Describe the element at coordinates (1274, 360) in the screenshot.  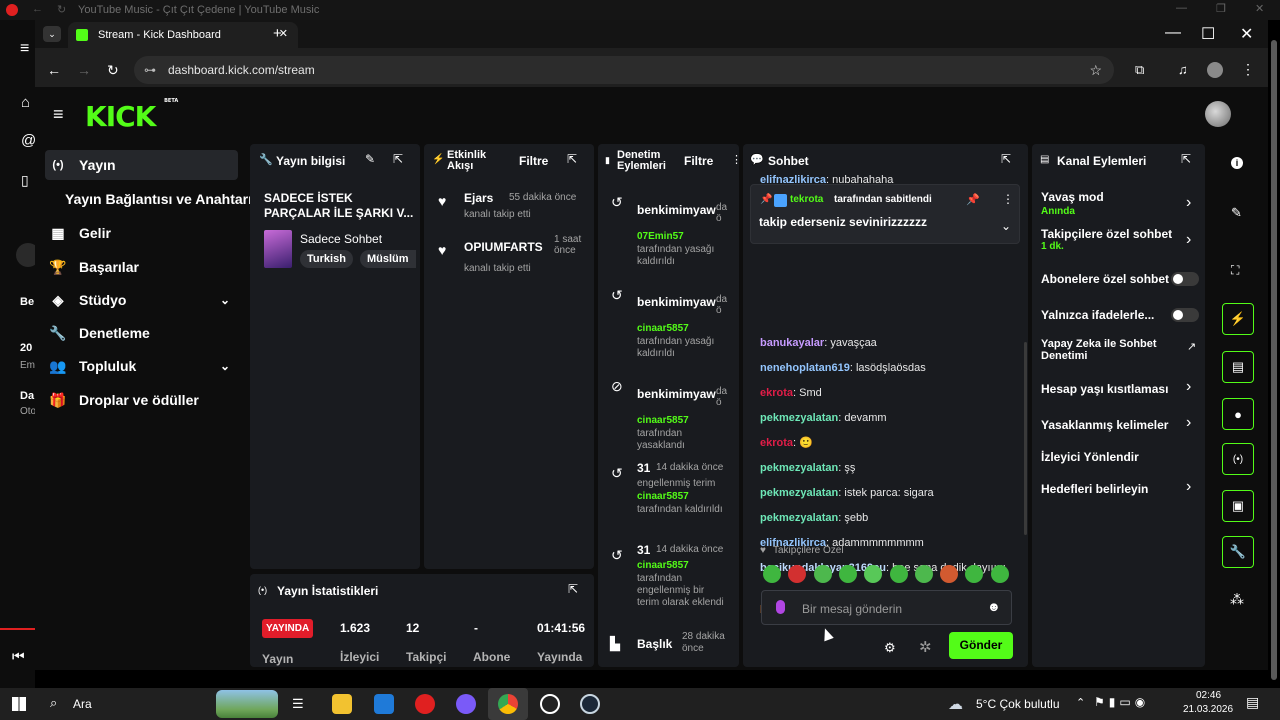
I see `scrollbar-thumb` at that location.